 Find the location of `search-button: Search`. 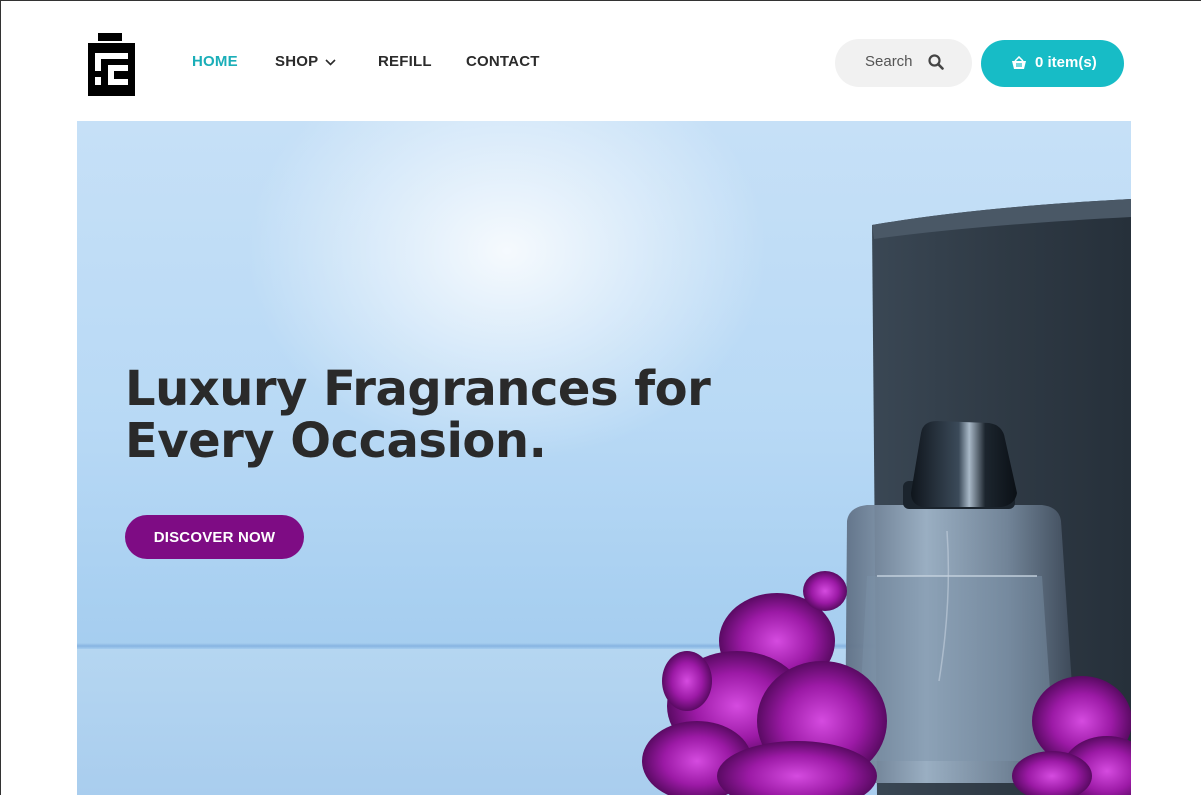

search-button: Search is located at coordinates (903, 63).